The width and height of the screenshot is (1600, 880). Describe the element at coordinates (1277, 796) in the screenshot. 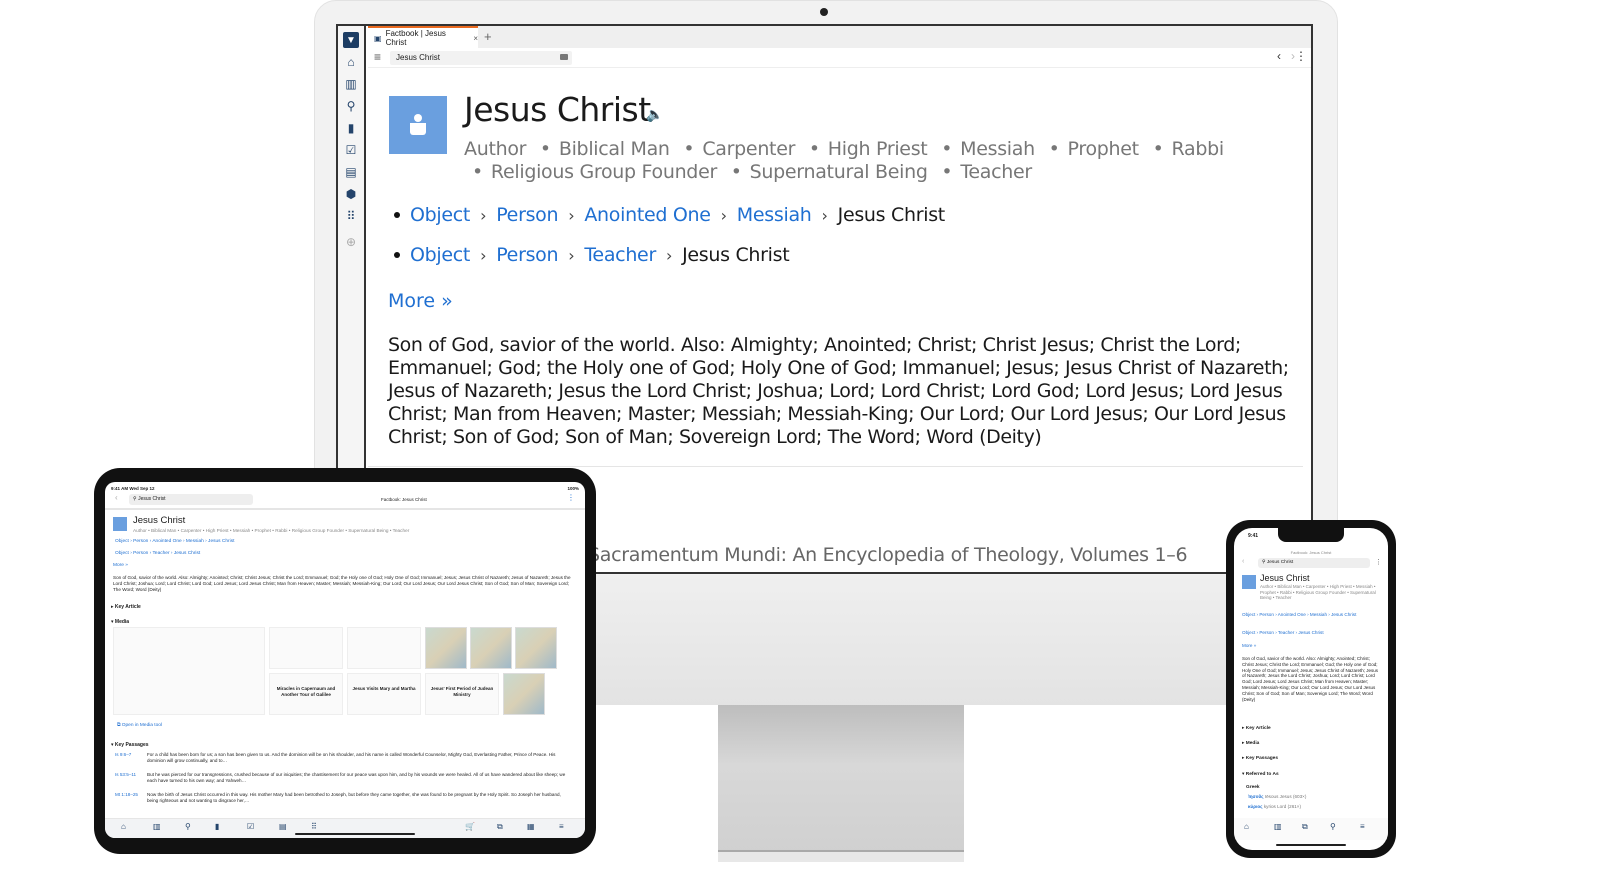

I see `word-row: Ἰησοῦς Iēsous Jesus (603×)` at that location.